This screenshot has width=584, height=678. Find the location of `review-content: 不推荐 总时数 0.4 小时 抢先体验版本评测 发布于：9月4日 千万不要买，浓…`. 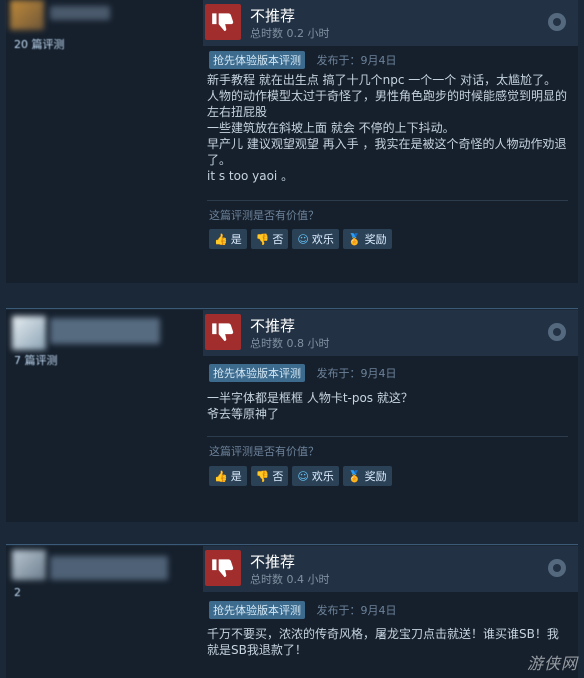

review-content: 不推荐 总时数 0.4 小时 抢先体验版本评测 发布于：9月4日 千万不要买，浓… is located at coordinates (390, 612).